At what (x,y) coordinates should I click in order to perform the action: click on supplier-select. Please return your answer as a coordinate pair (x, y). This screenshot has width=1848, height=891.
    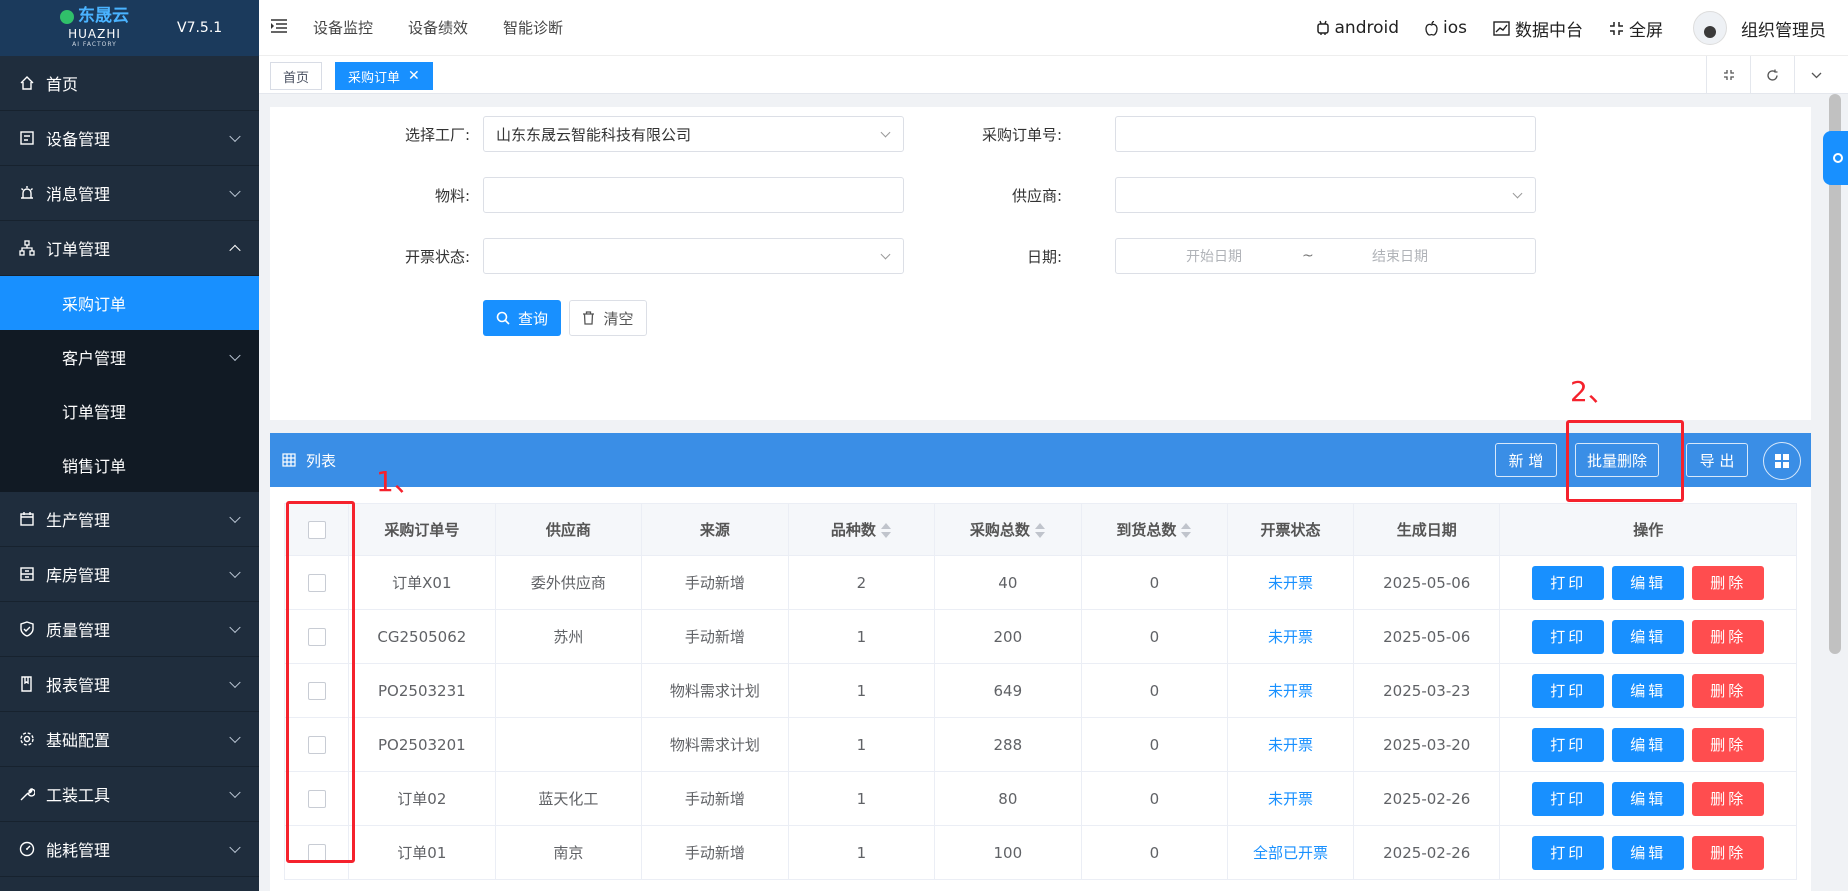
    Looking at the image, I should click on (1325, 195).